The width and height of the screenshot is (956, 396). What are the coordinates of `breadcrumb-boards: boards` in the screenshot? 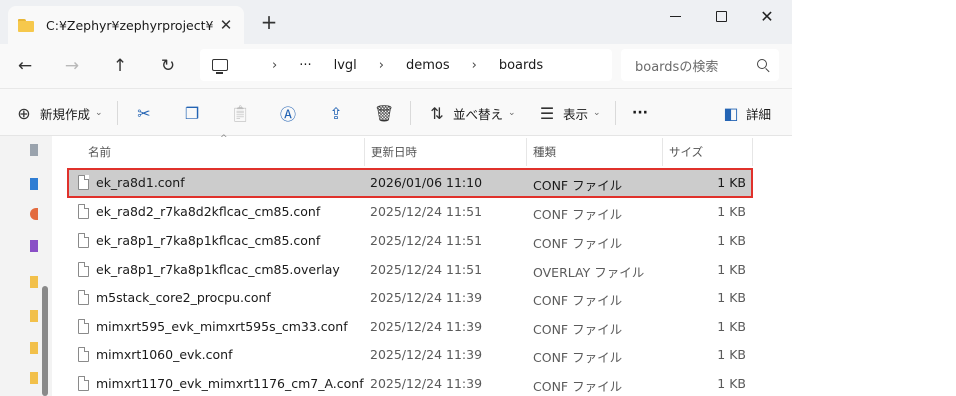 It's located at (521, 65).